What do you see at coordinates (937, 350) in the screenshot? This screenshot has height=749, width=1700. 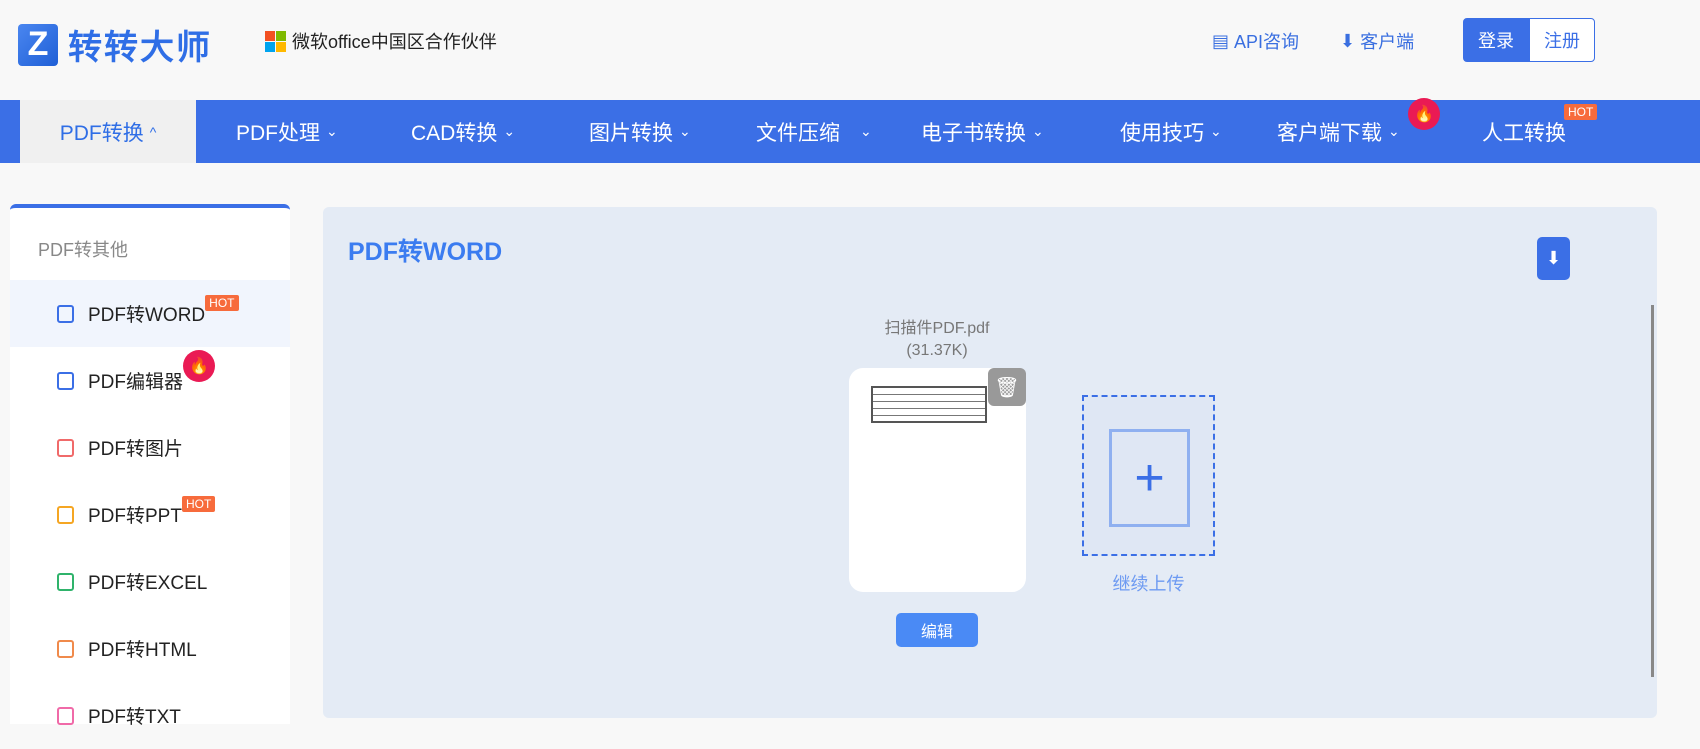 I see `file-size: (31.37K)` at bounding box center [937, 350].